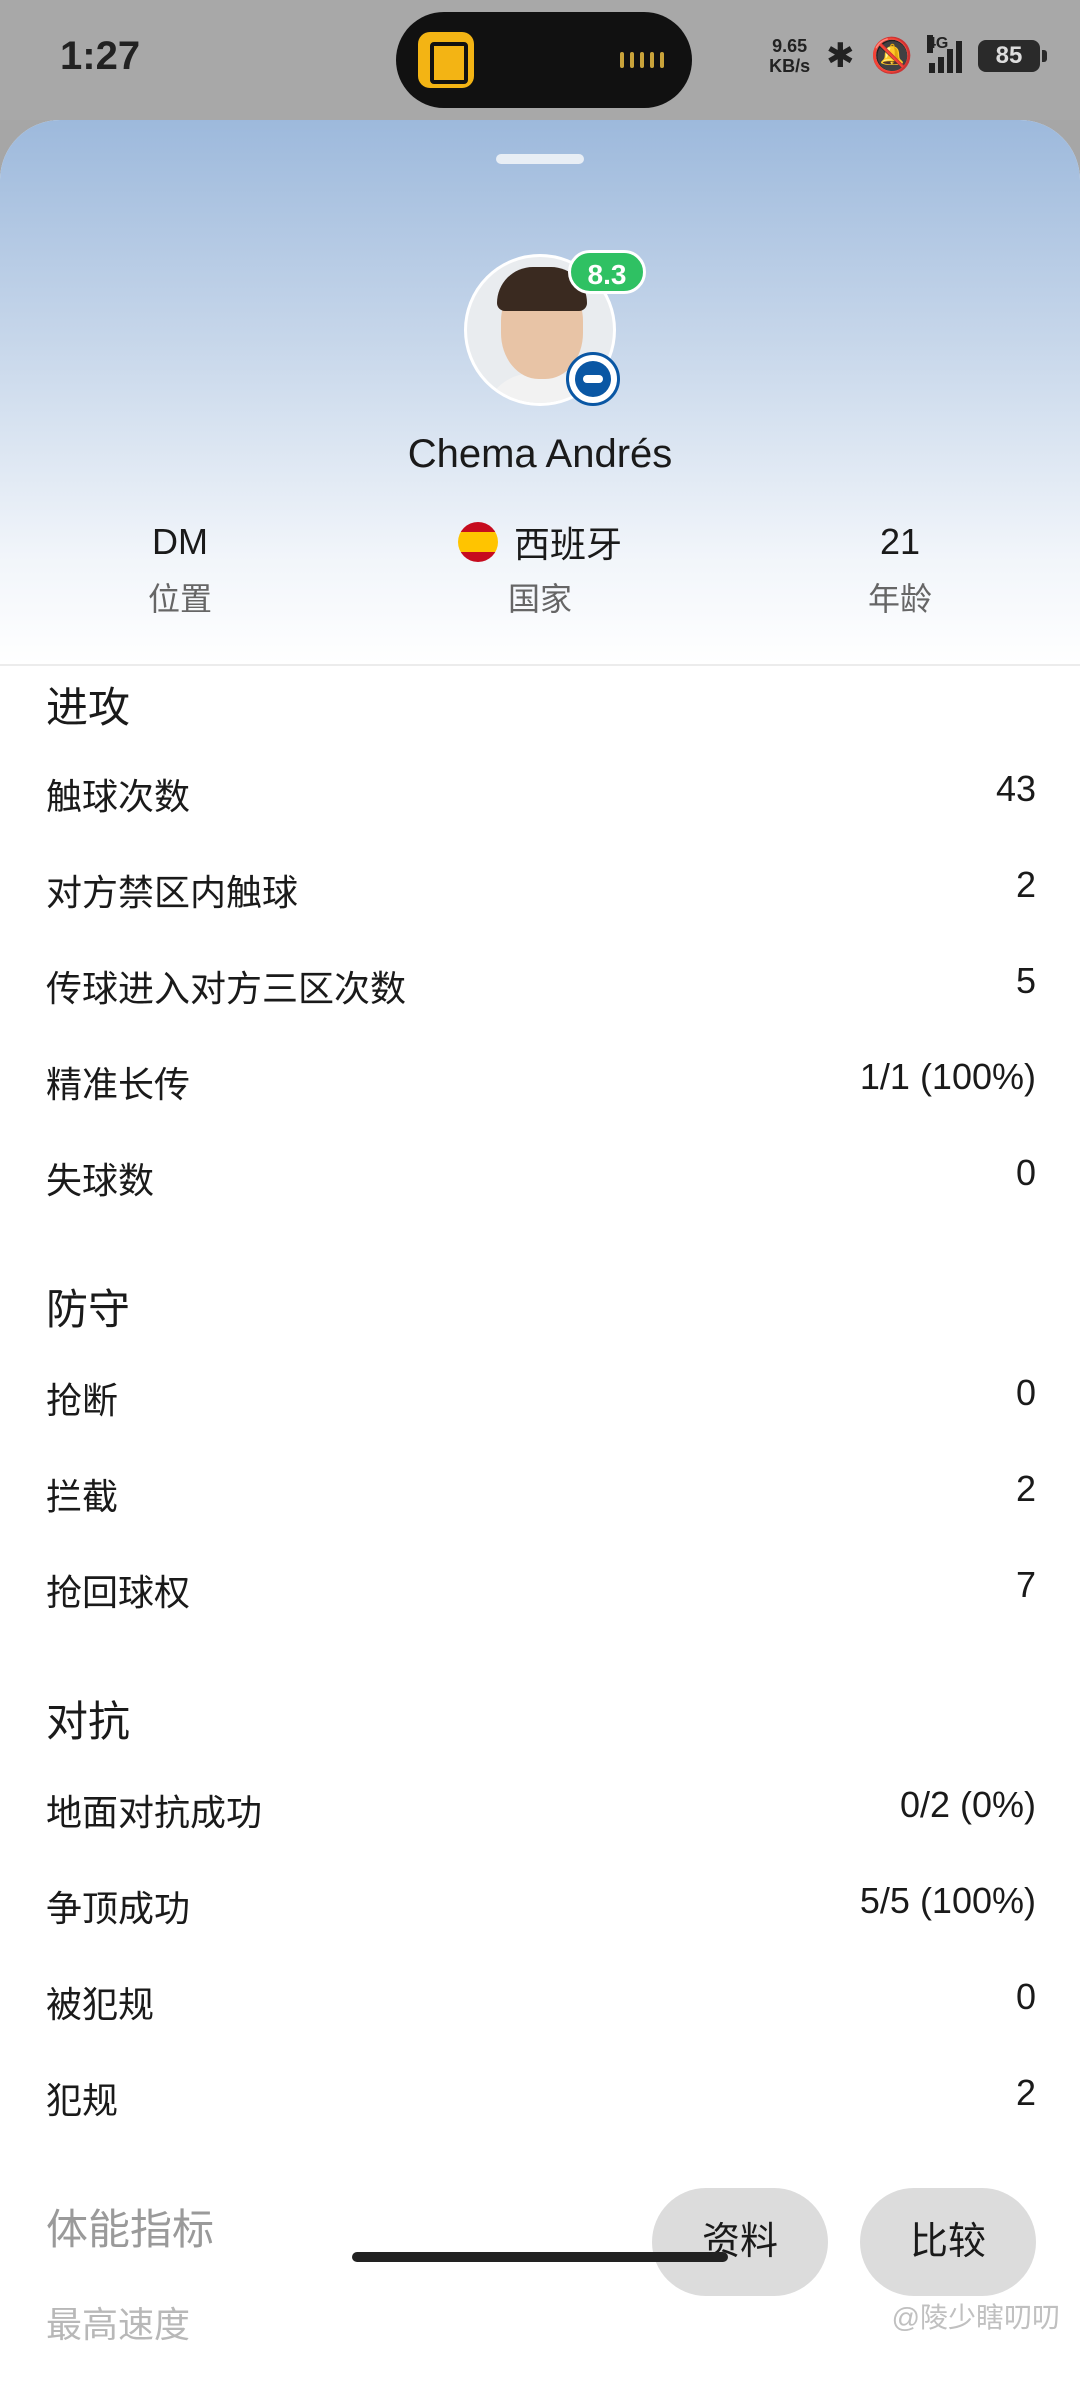  What do you see at coordinates (541, 2322) in the screenshot?
I see `stat-row: 最高速度` at bounding box center [541, 2322].